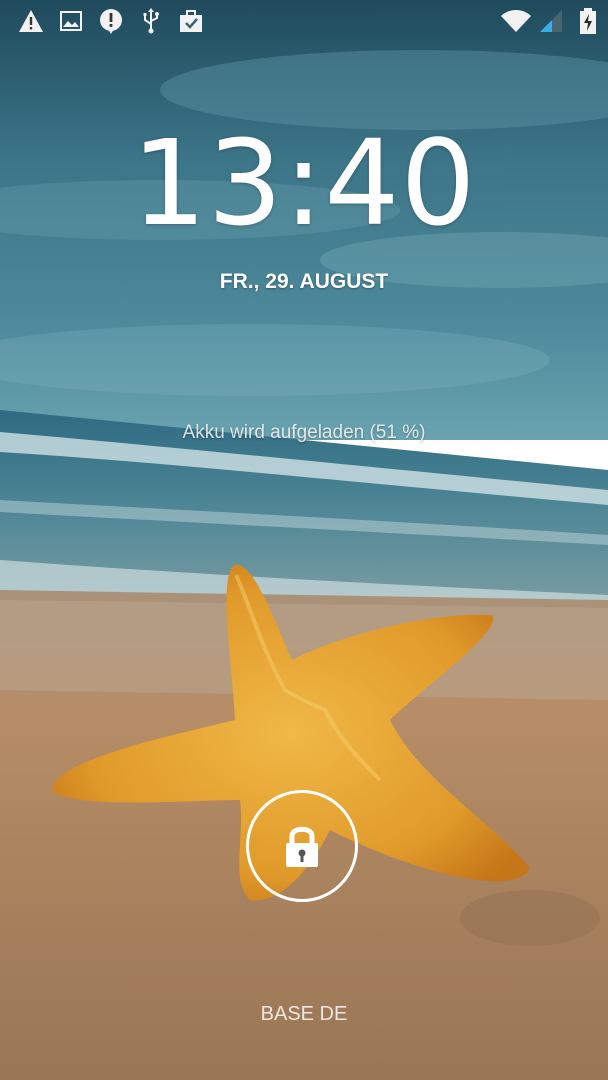 This screenshot has width=608, height=1080. What do you see at coordinates (71, 21) in the screenshot?
I see `image-icon` at bounding box center [71, 21].